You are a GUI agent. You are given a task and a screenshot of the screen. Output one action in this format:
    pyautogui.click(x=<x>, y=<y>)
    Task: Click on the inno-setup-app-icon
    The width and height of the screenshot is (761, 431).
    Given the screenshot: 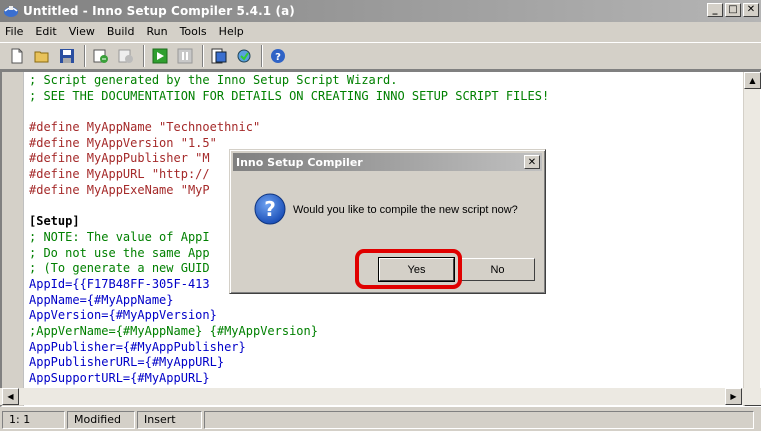 What is the action you would take?
    pyautogui.click(x=11, y=11)
    